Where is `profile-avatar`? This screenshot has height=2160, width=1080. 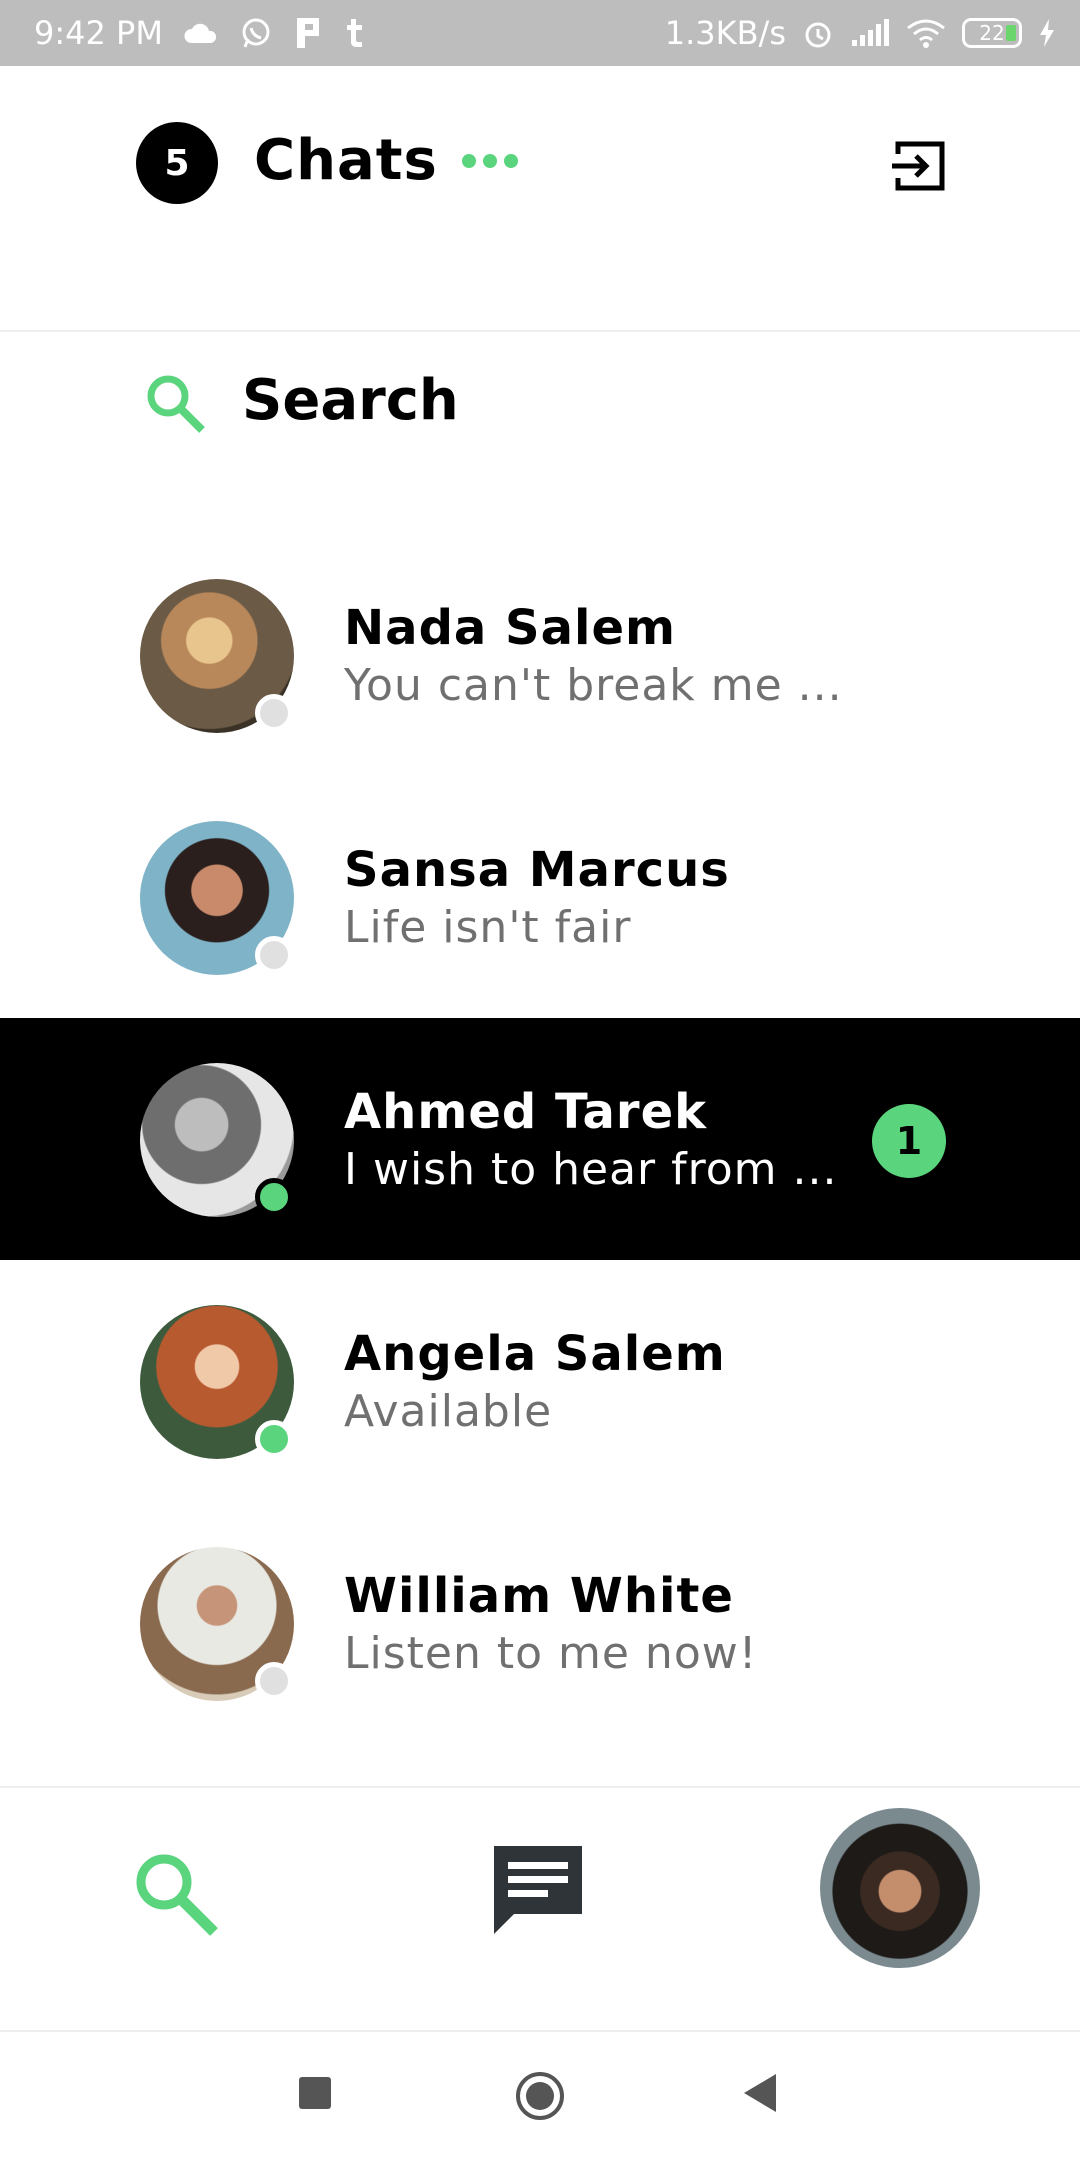 profile-avatar is located at coordinates (900, 1888).